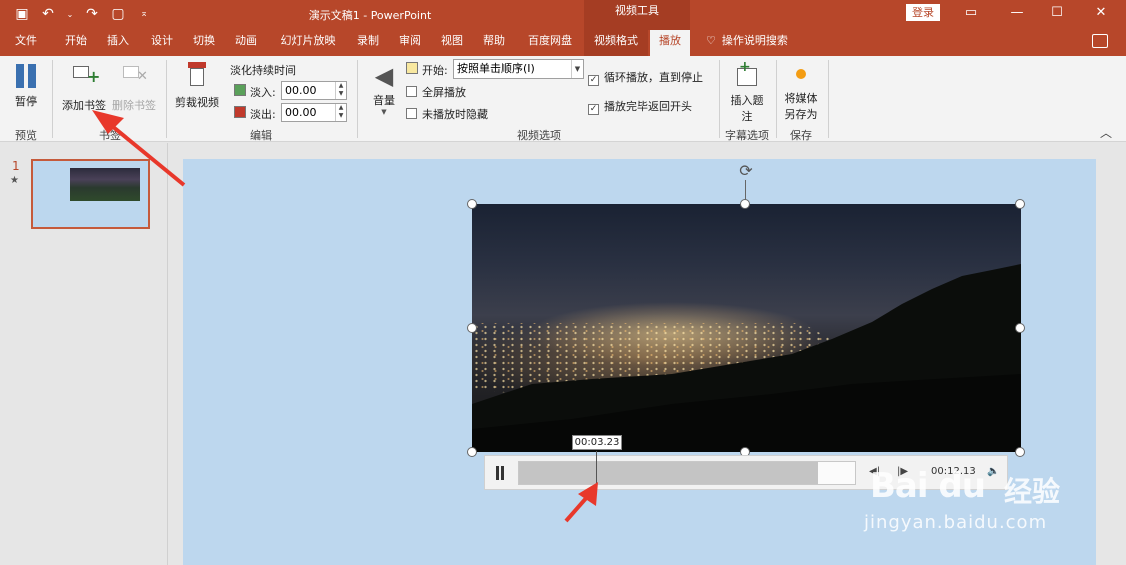 The width and height of the screenshot is (1126, 565). What do you see at coordinates (263, 70) in the screenshot?
I see `fade-duration-label: 淡化持续时间` at bounding box center [263, 70].